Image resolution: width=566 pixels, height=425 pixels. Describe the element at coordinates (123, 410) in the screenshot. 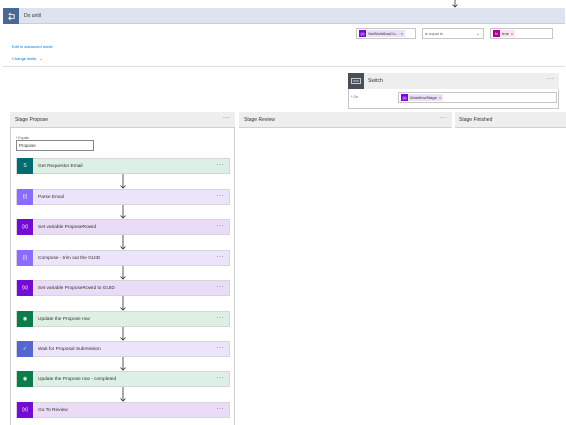

I see `action-go-to-review: {x} Go To Review ···` at that location.